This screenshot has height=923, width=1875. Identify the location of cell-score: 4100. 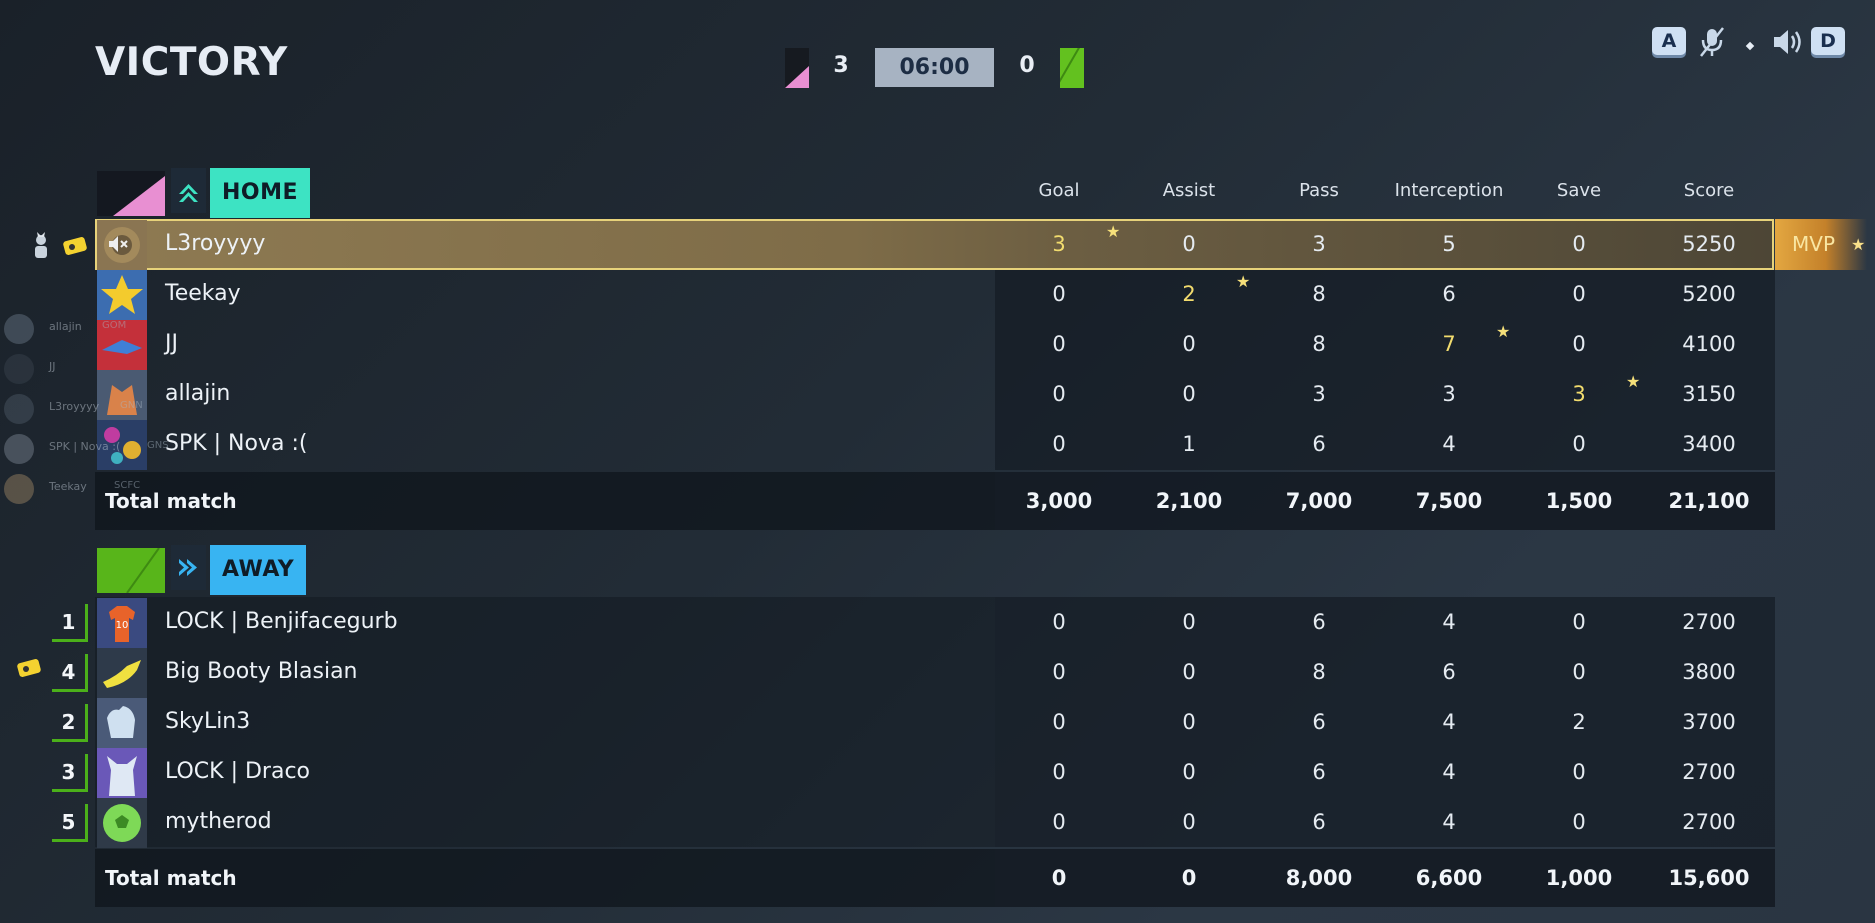
(1709, 344).